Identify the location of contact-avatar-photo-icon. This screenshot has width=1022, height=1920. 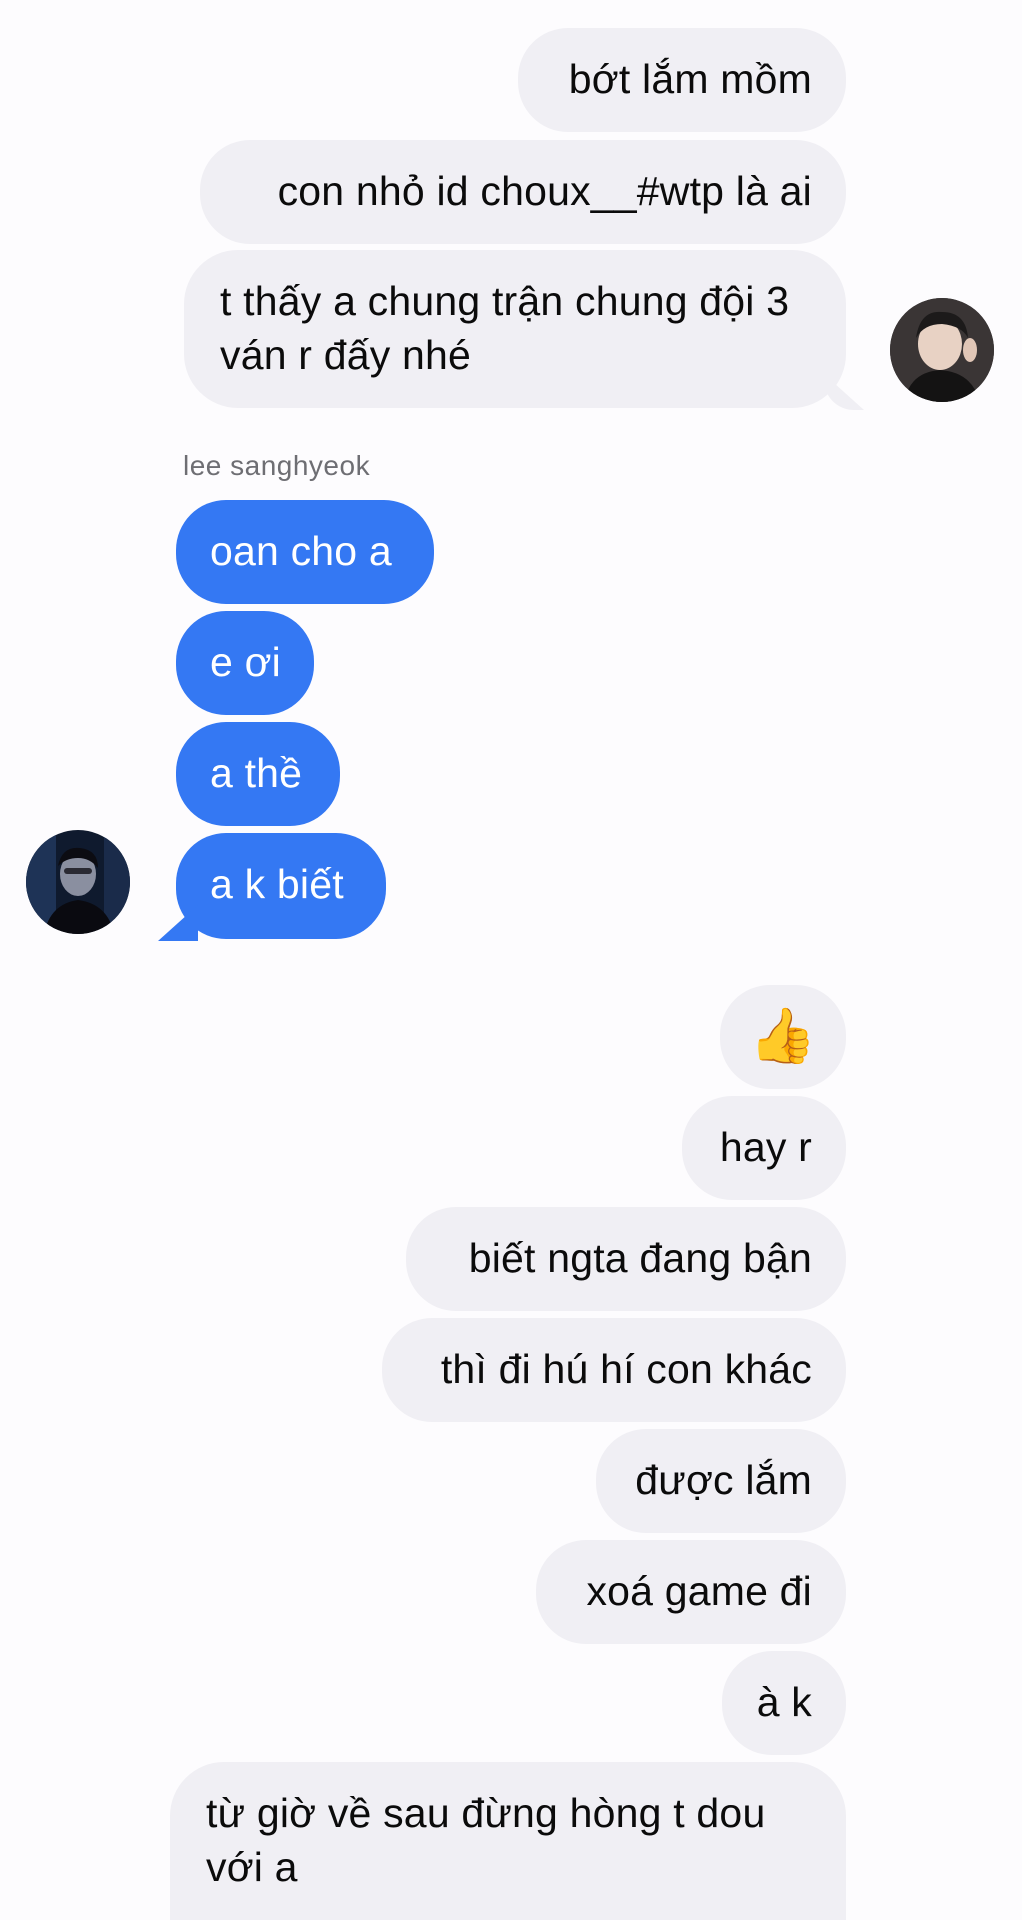
(78, 882).